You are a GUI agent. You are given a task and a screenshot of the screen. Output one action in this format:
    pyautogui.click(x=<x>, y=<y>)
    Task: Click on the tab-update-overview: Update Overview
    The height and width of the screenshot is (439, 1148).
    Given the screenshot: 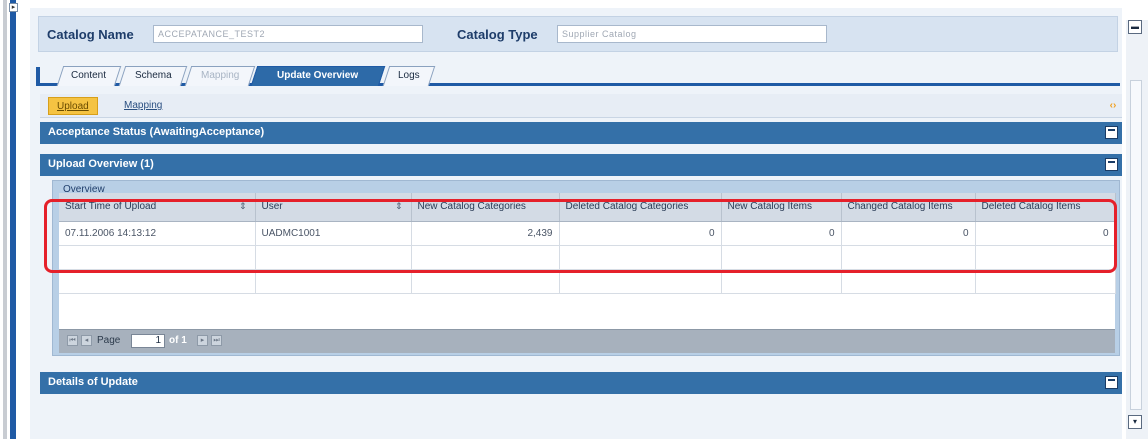 What is the action you would take?
    pyautogui.click(x=318, y=76)
    